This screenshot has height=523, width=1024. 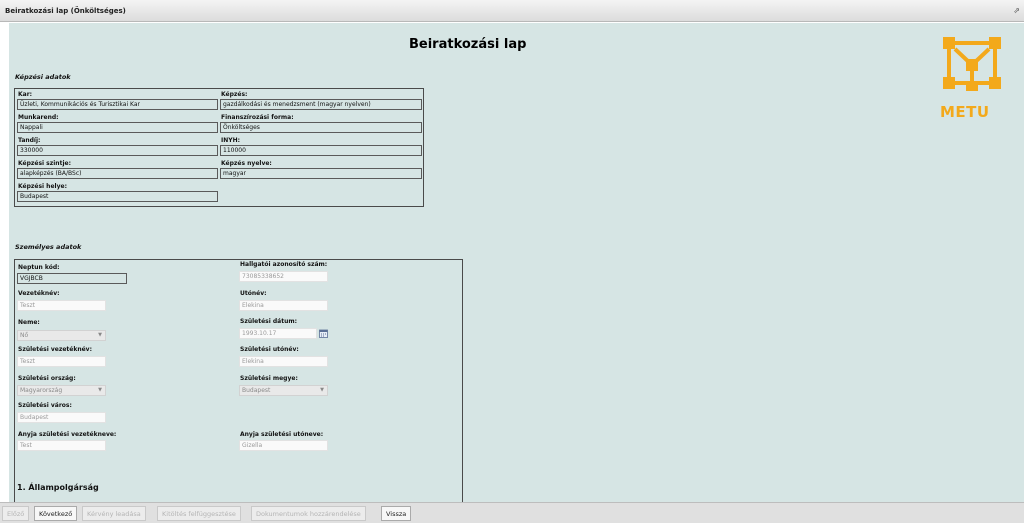 What do you see at coordinates (48, 247) in the screenshot?
I see `section-title-szemelyes: Személyes adatok` at bounding box center [48, 247].